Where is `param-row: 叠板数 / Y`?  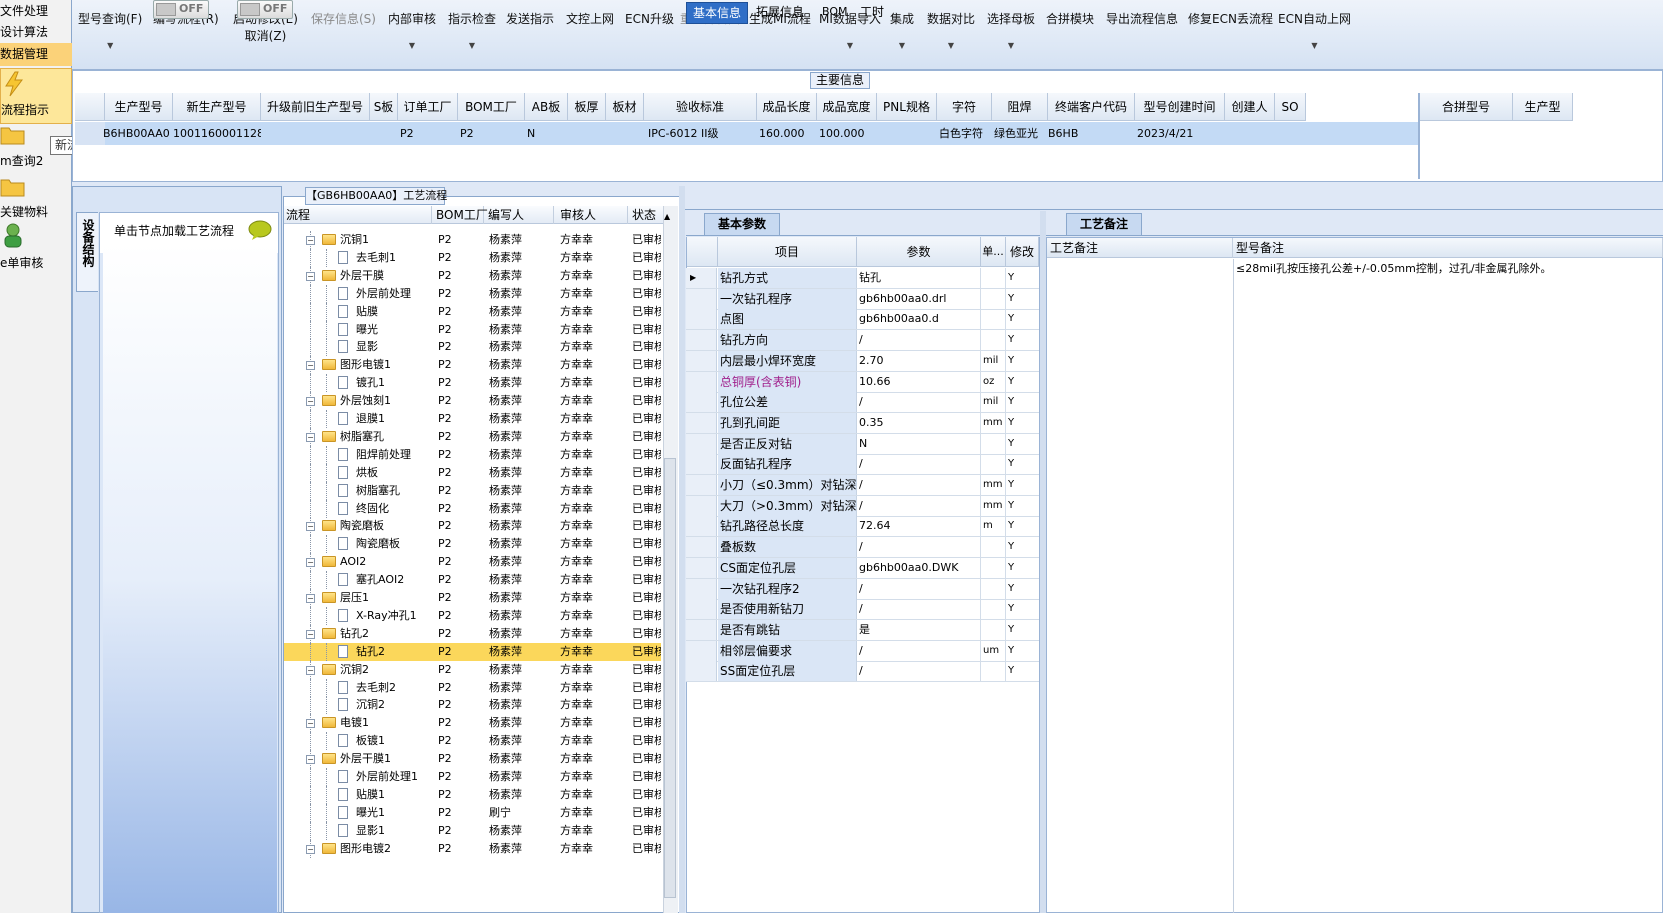 param-row: 叠板数 / Y is located at coordinates (862, 548).